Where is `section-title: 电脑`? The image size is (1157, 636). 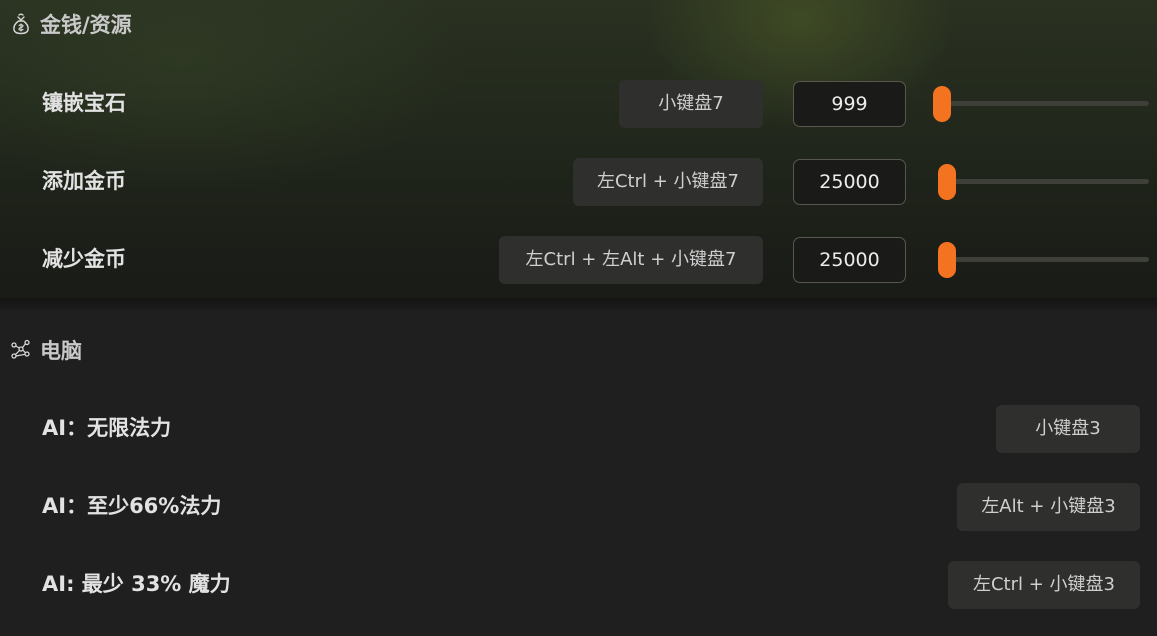
section-title: 电脑 is located at coordinates (61, 351).